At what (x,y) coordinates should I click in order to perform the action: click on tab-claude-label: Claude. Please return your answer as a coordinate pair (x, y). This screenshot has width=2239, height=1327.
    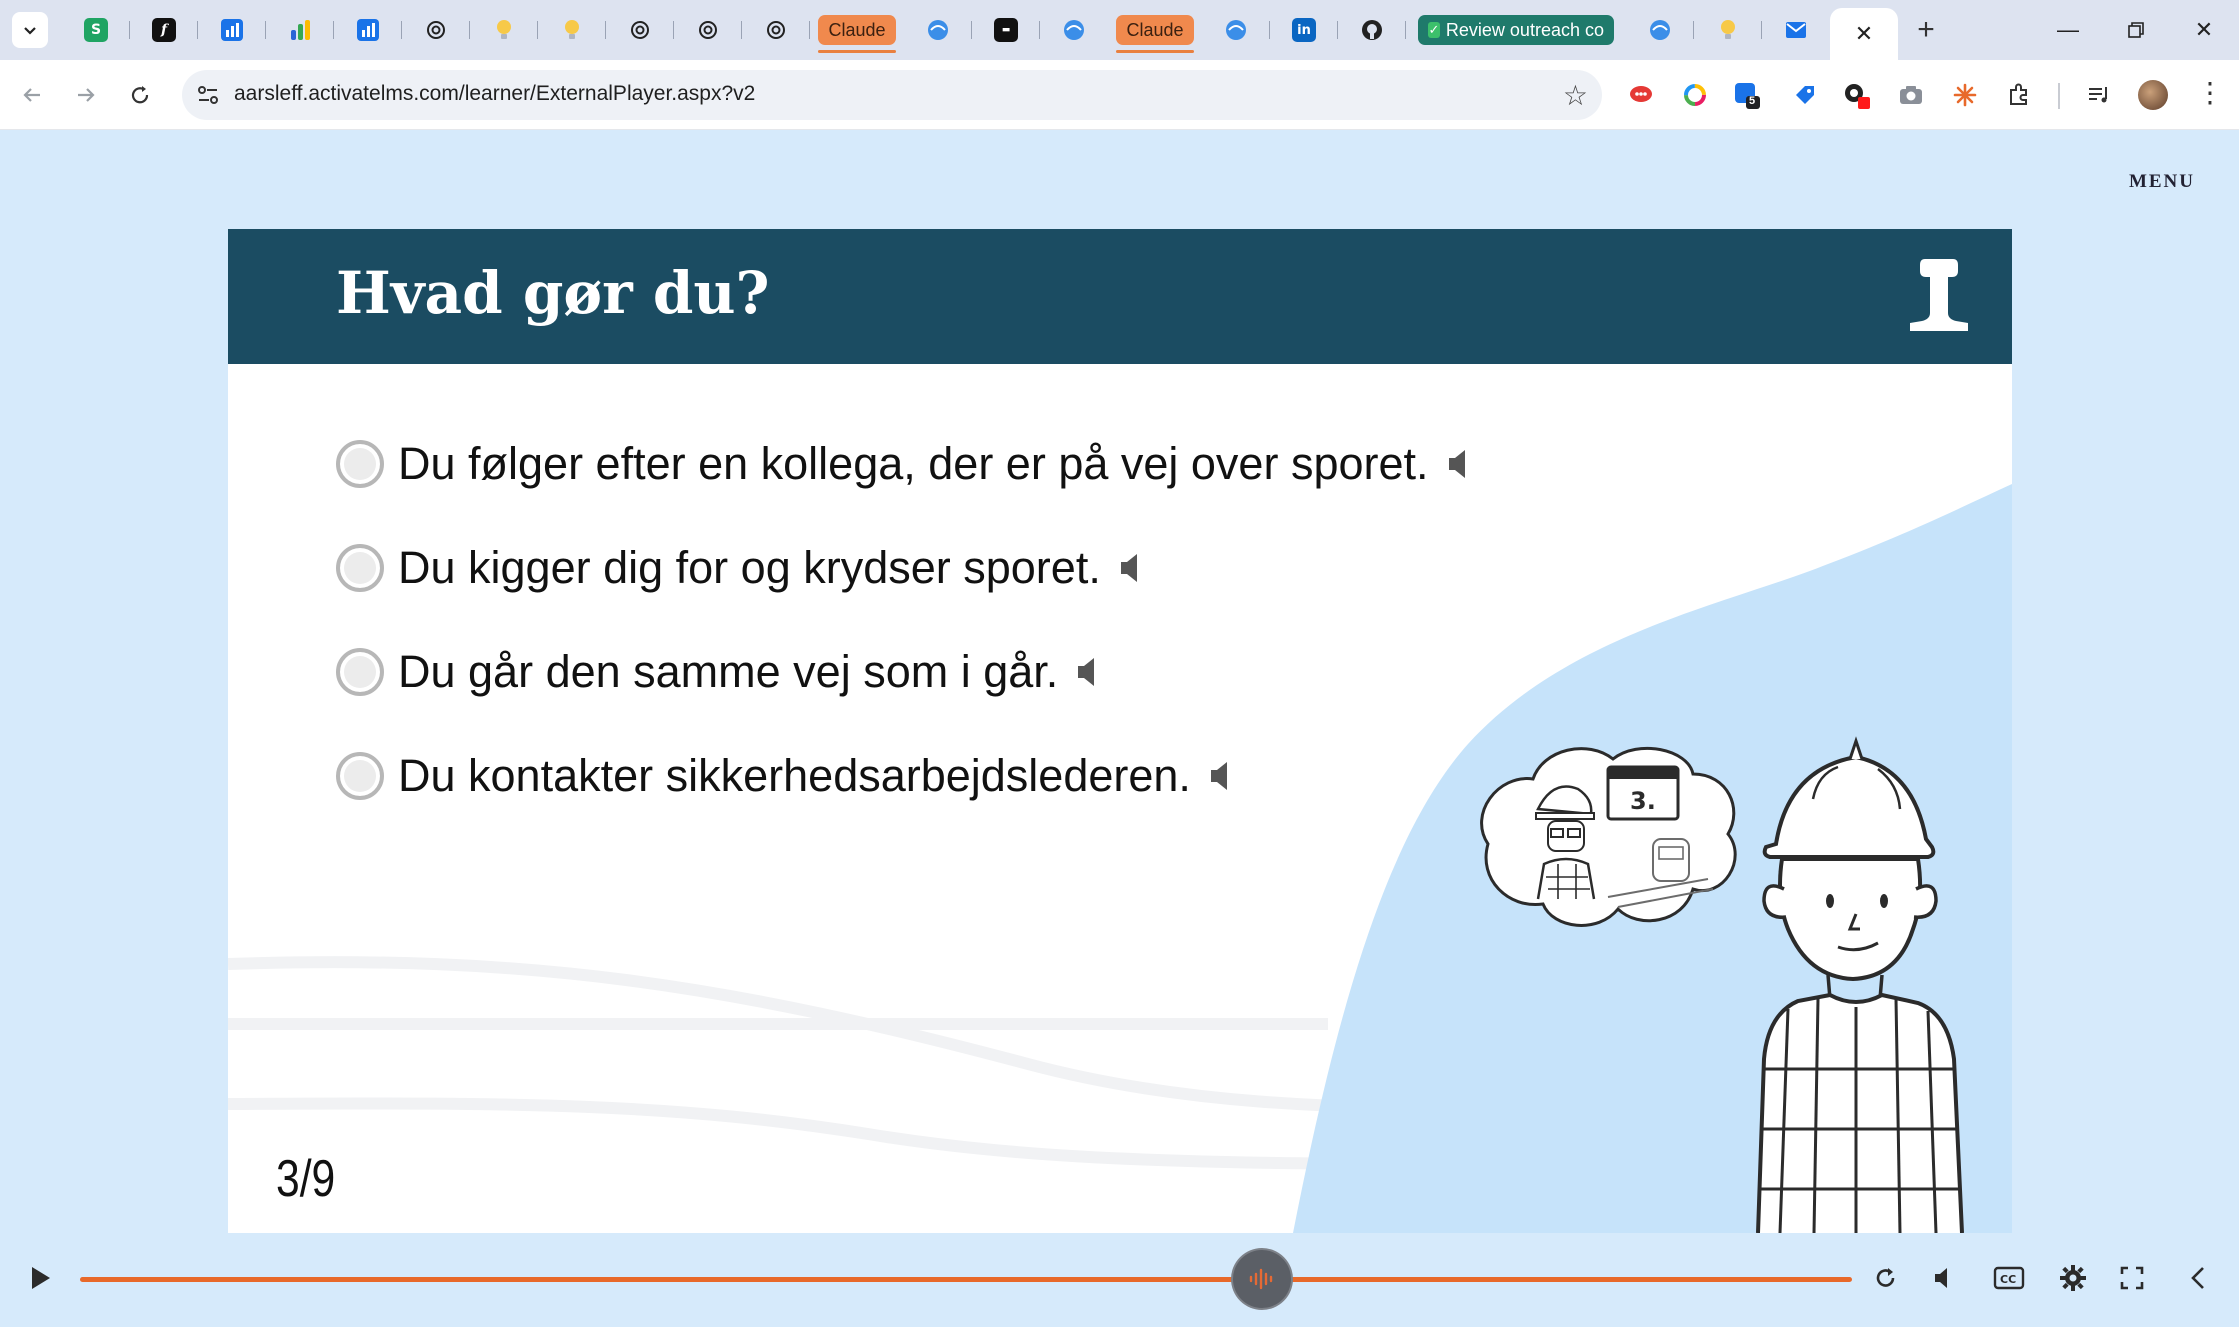
    Looking at the image, I should click on (1155, 30).